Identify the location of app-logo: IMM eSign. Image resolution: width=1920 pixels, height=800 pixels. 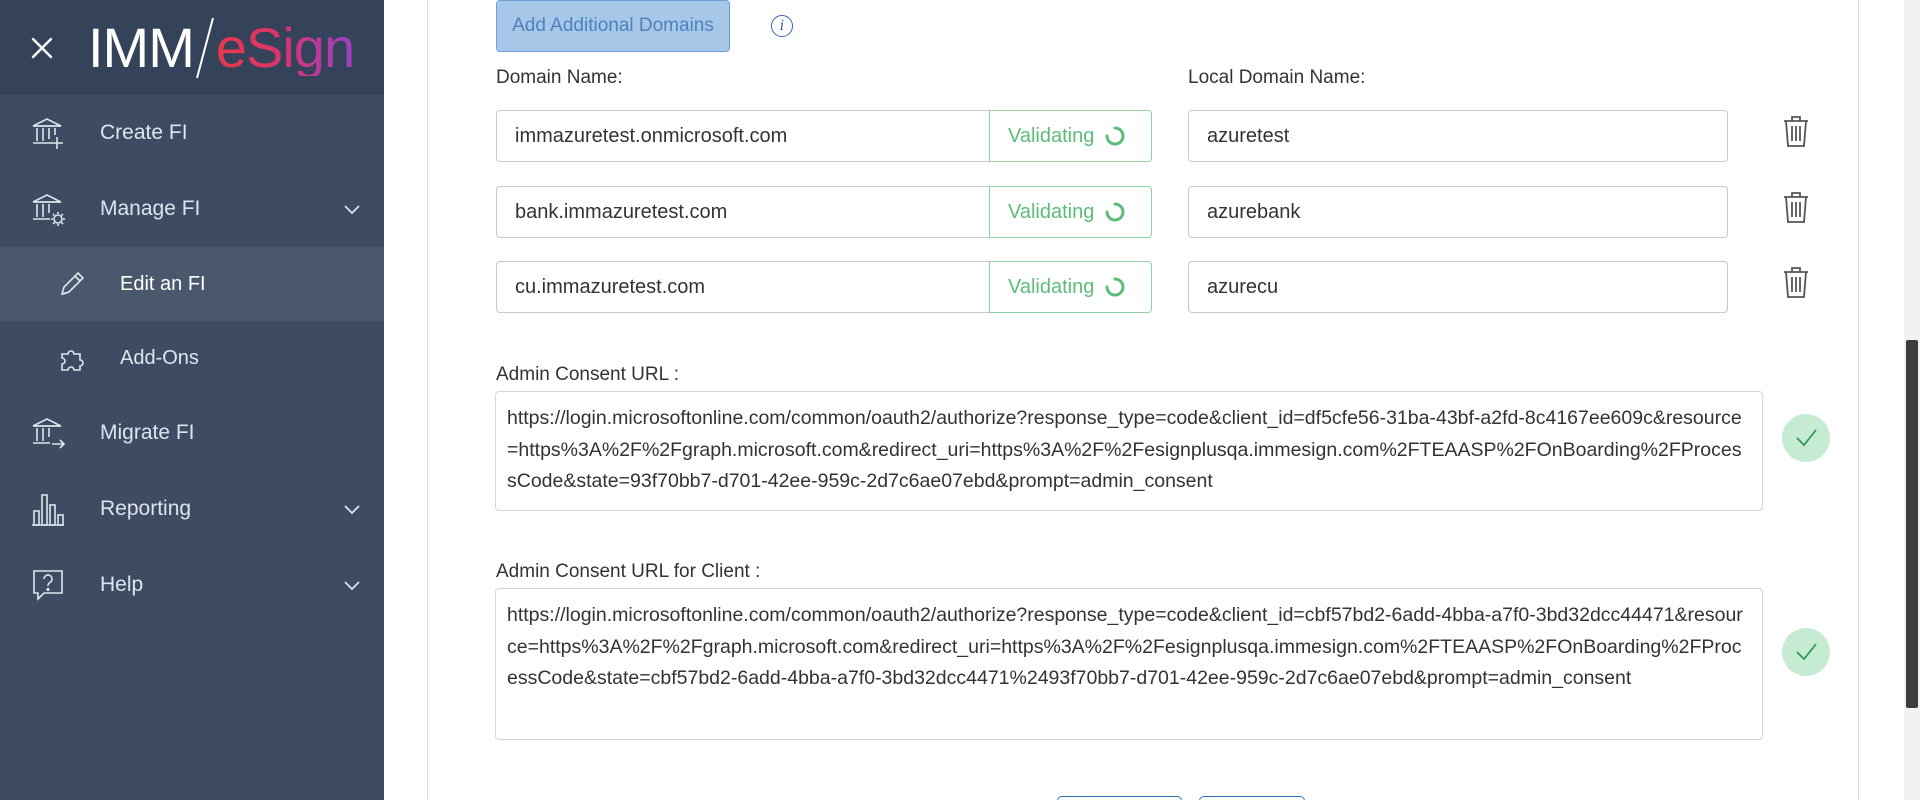
(221, 47).